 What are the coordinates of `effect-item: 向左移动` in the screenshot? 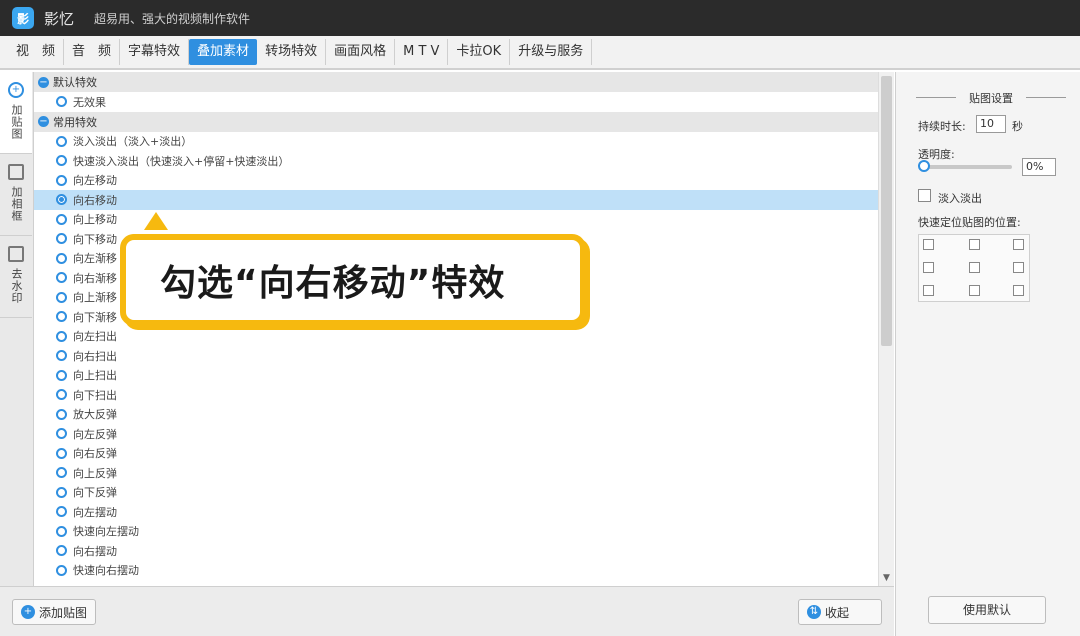 It's located at (456, 181).